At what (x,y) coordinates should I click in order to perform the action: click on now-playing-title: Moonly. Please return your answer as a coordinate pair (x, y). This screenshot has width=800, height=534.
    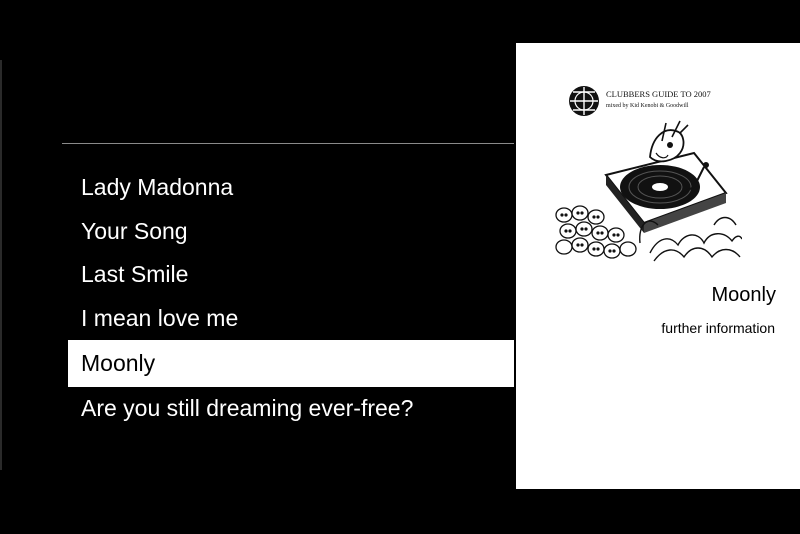
    Looking at the image, I should click on (743, 295).